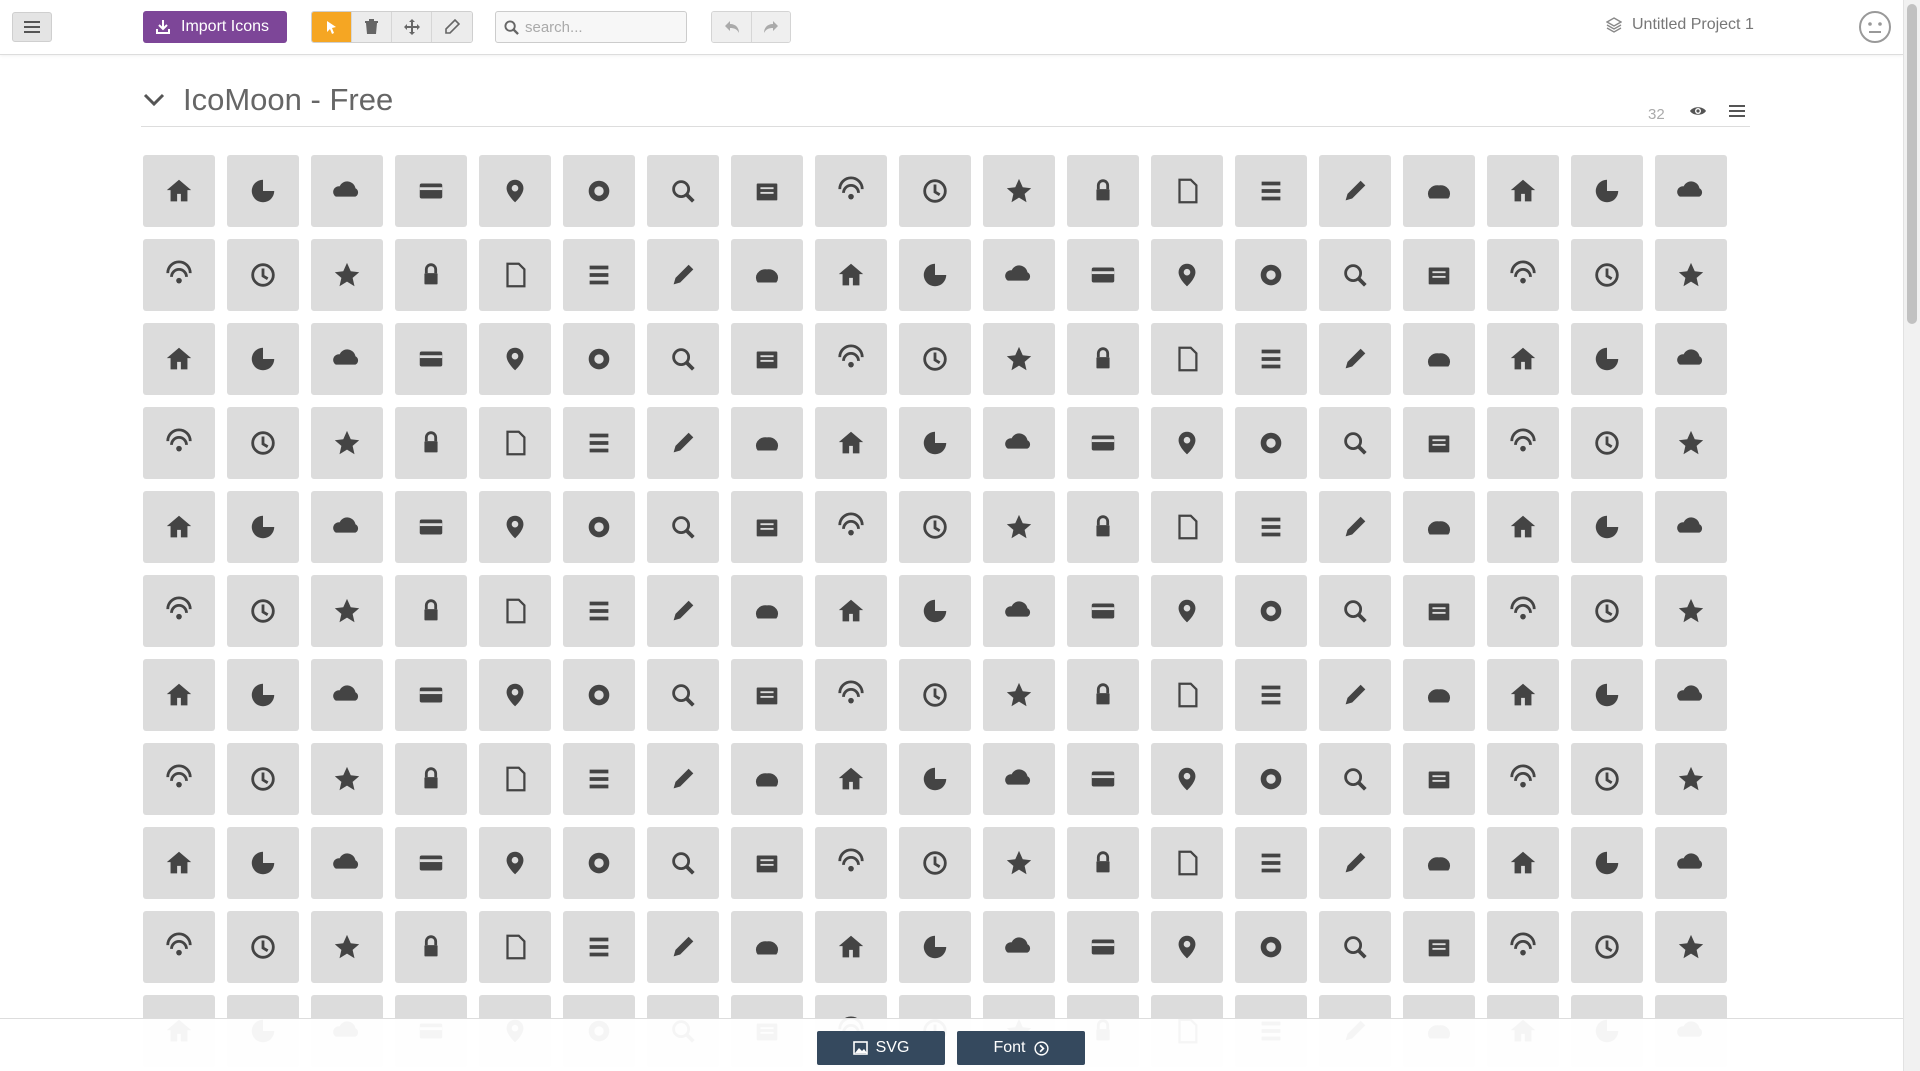 The image size is (1920, 1071). What do you see at coordinates (1019, 527) in the screenshot?
I see `icon-tile-tablet` at bounding box center [1019, 527].